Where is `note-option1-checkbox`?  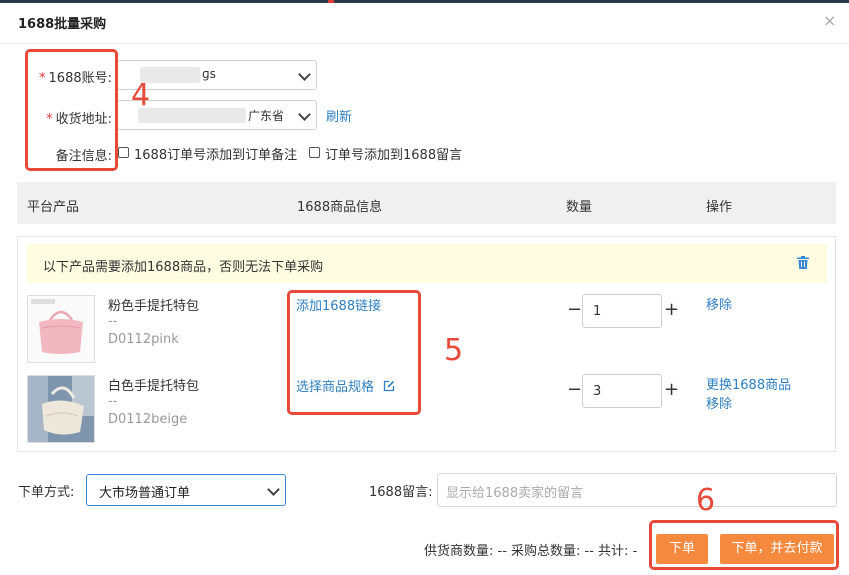 note-option1-checkbox is located at coordinates (123, 152).